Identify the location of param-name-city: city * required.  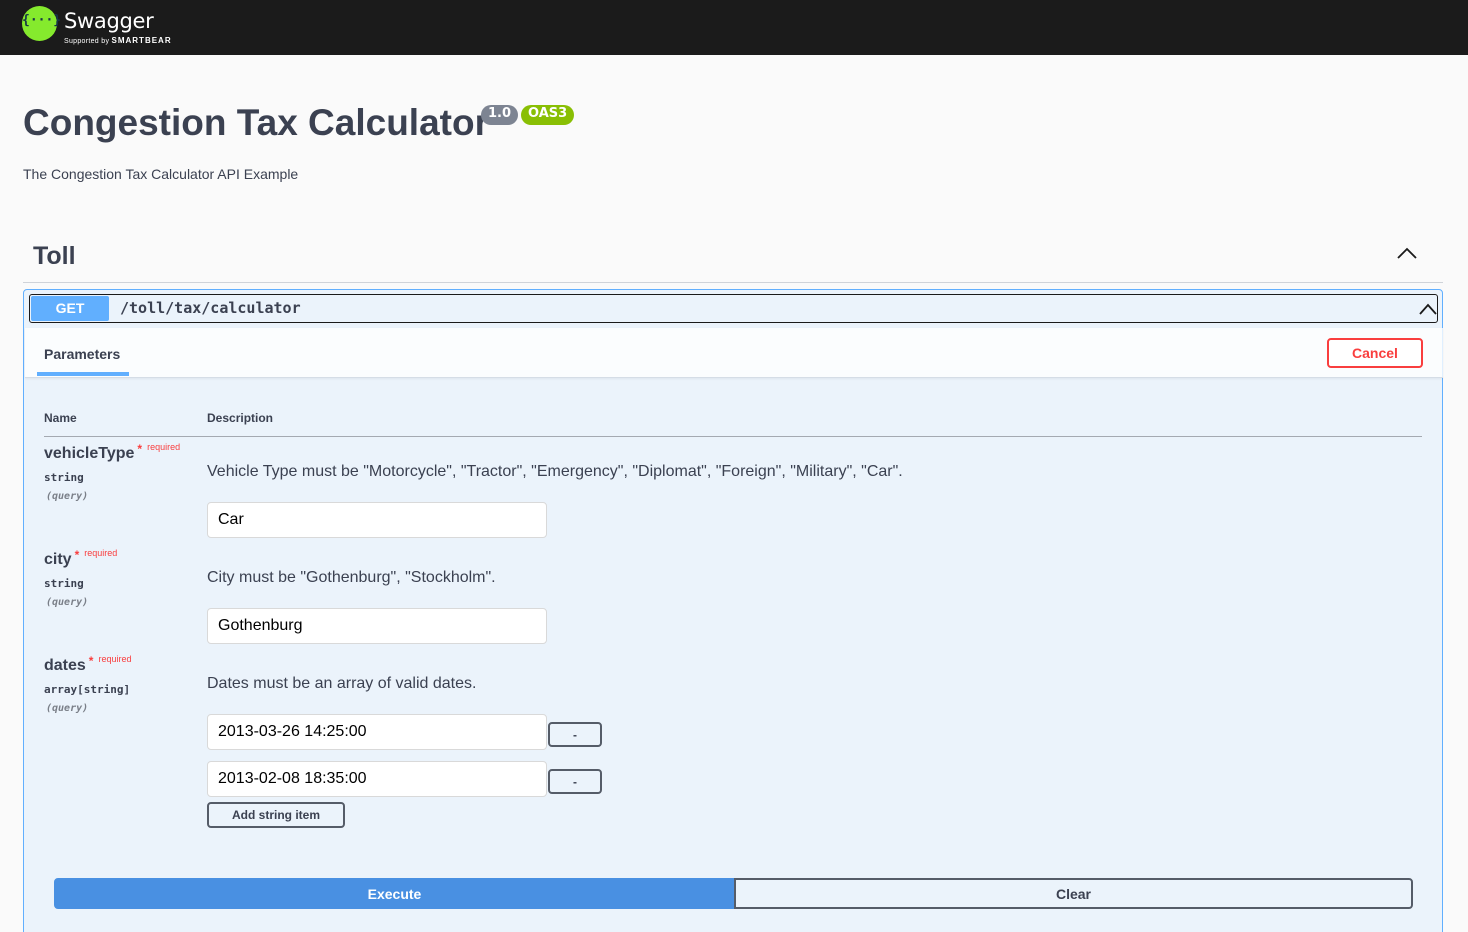
(81, 558).